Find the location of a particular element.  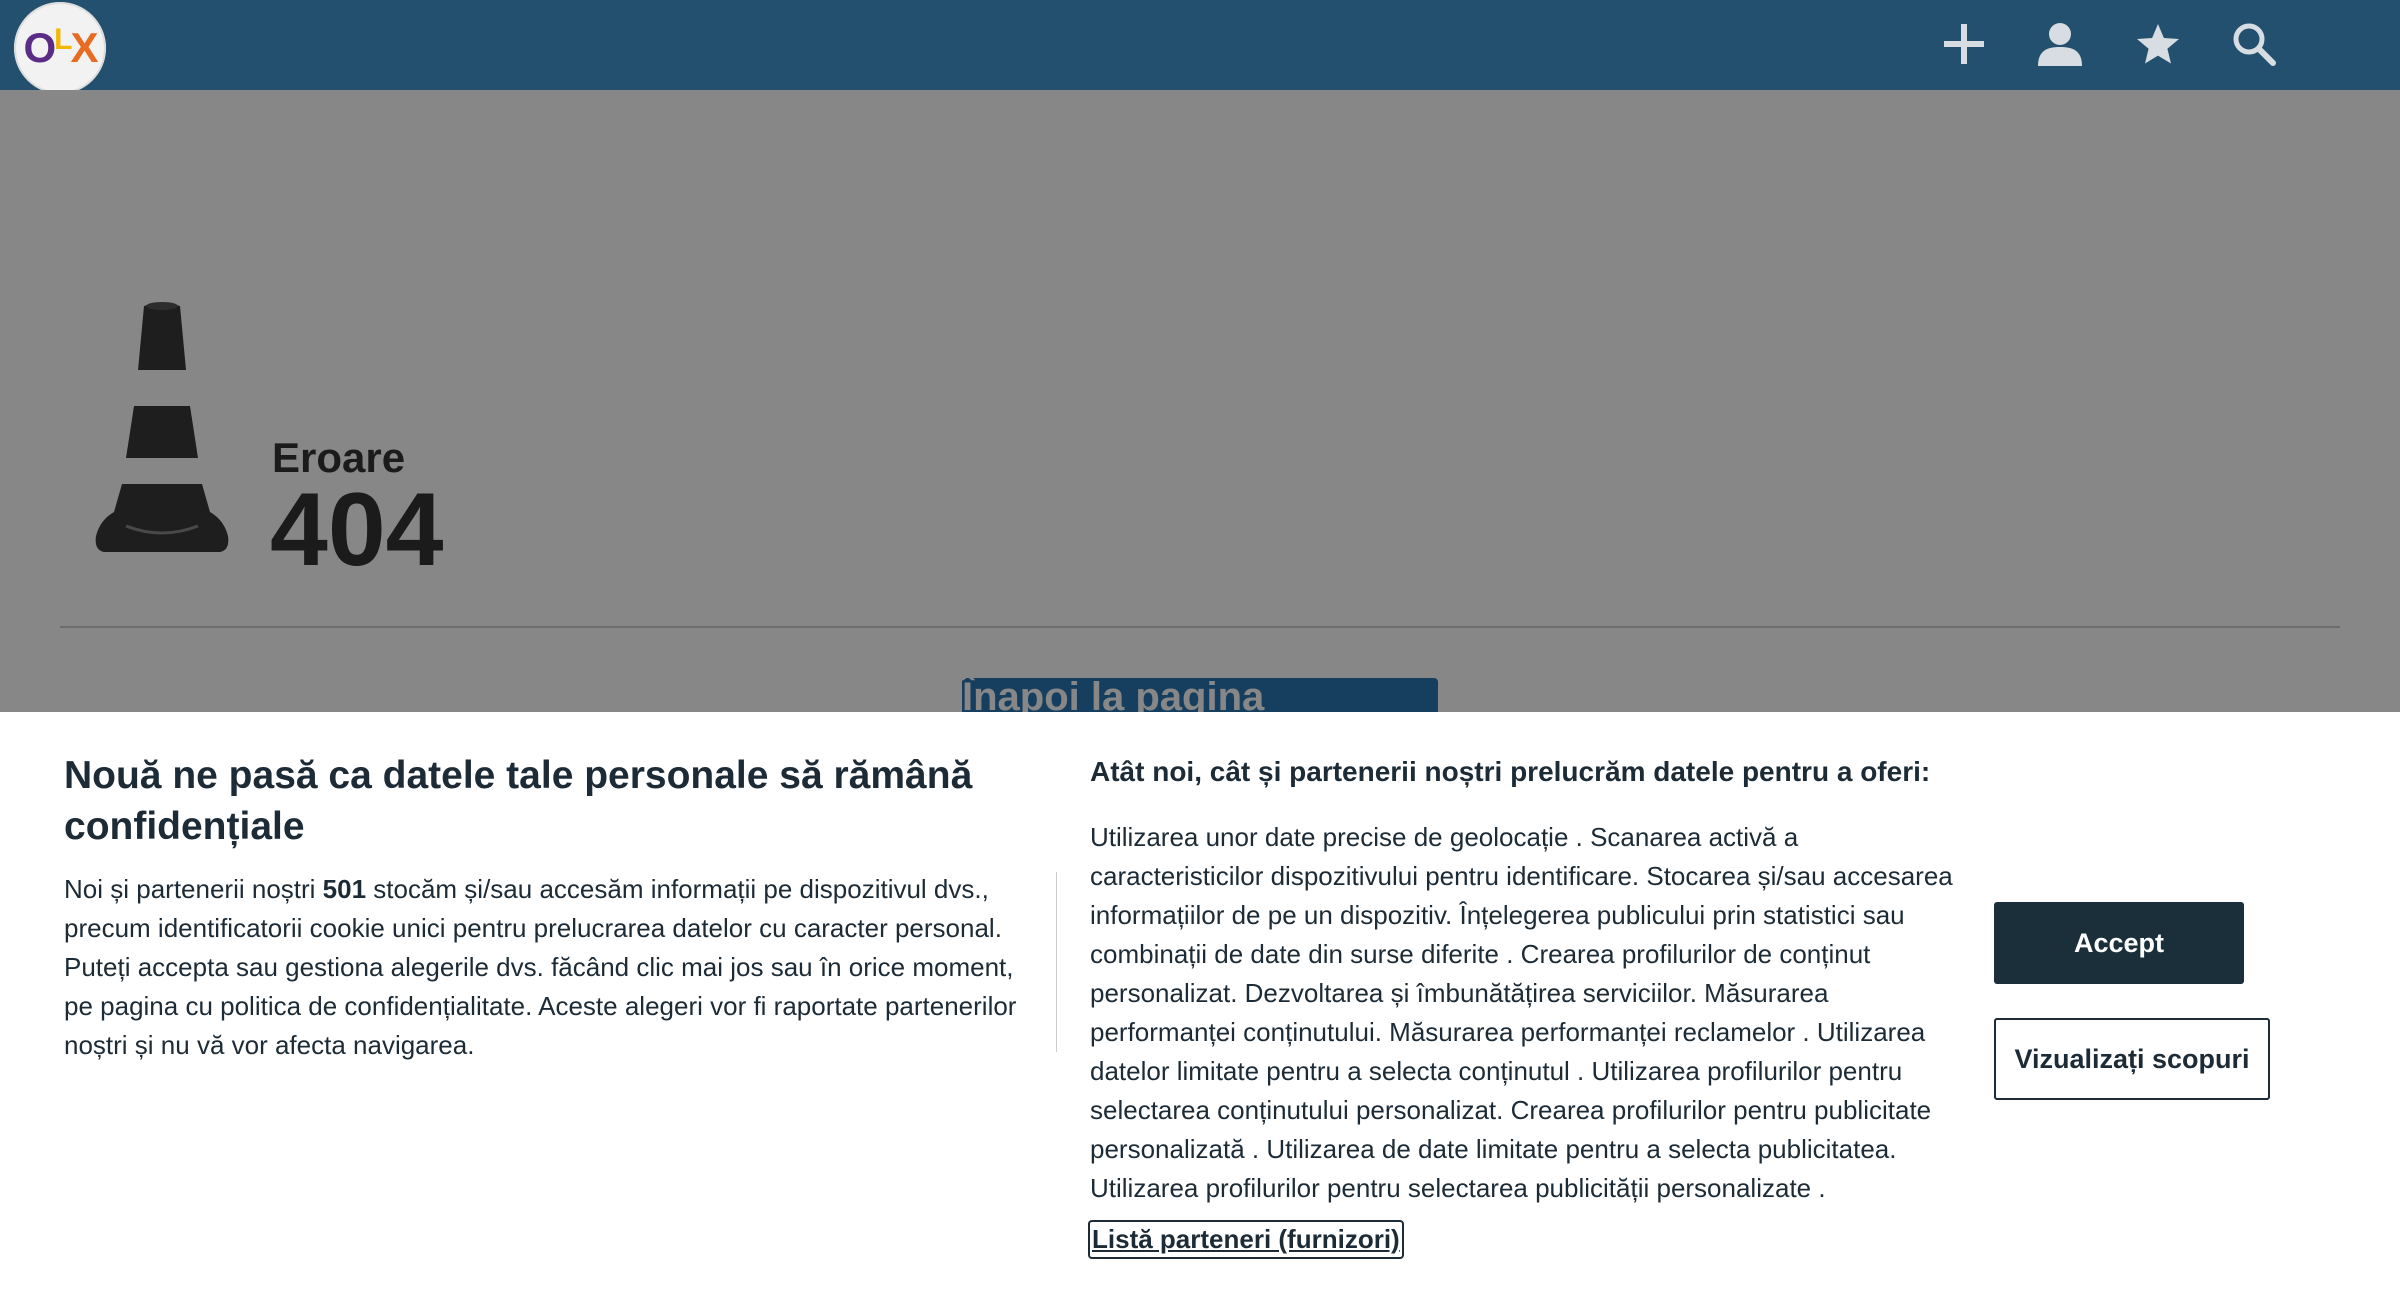

plus-icon is located at coordinates (1964, 44).